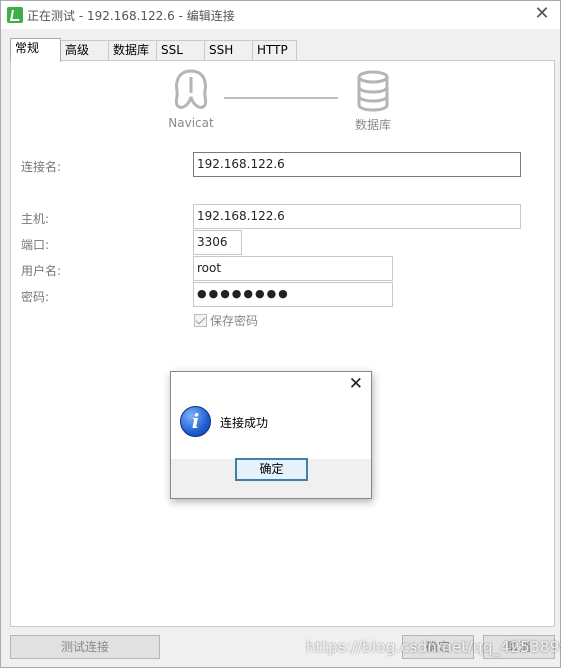  I want to click on tab-advanced: 高级, so click(84, 50).